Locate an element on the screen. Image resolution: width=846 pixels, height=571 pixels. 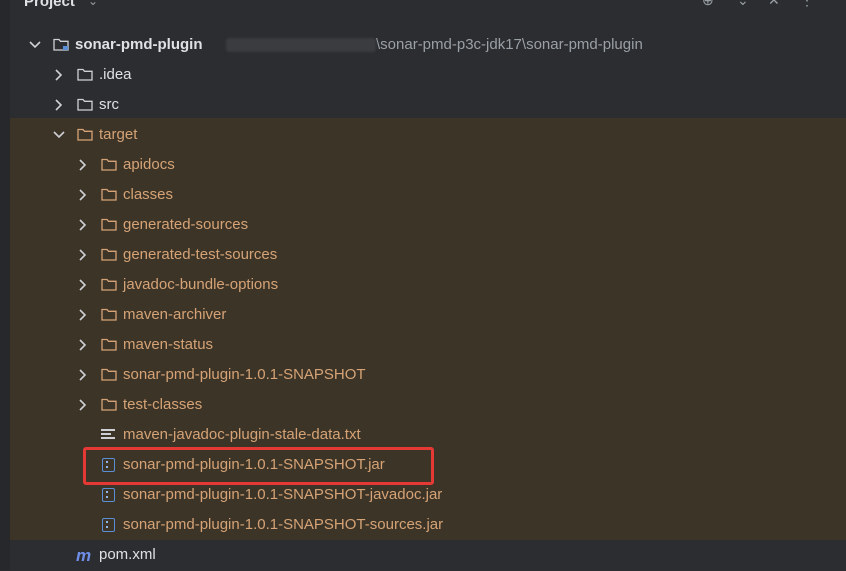
close-icon: ✕ is located at coordinates (774, 4).